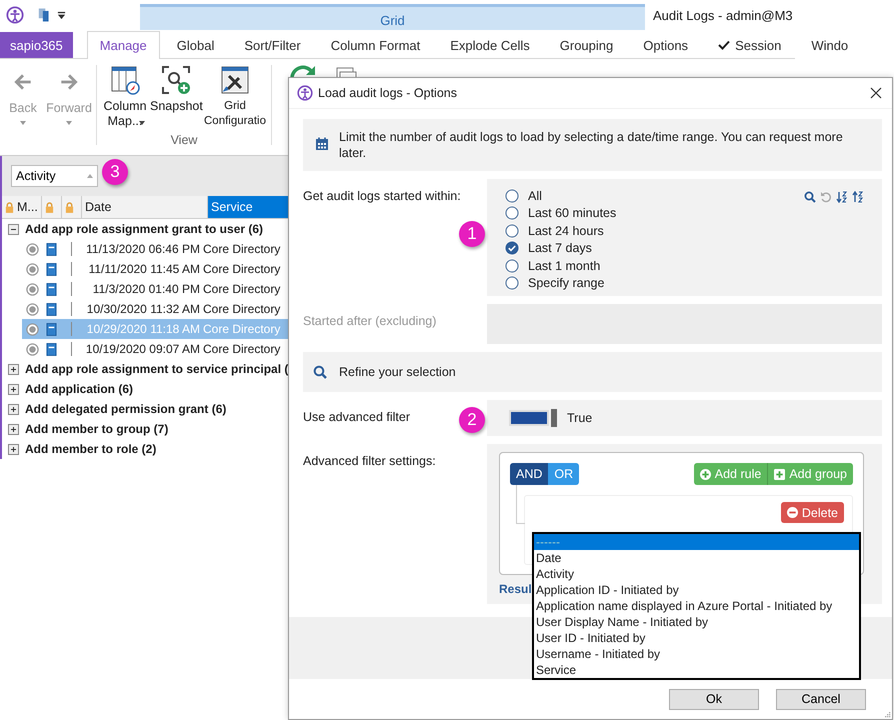 Image resolution: width=894 pixels, height=720 pixels. What do you see at coordinates (303, 71) in the screenshot?
I see `refresh-icon` at bounding box center [303, 71].